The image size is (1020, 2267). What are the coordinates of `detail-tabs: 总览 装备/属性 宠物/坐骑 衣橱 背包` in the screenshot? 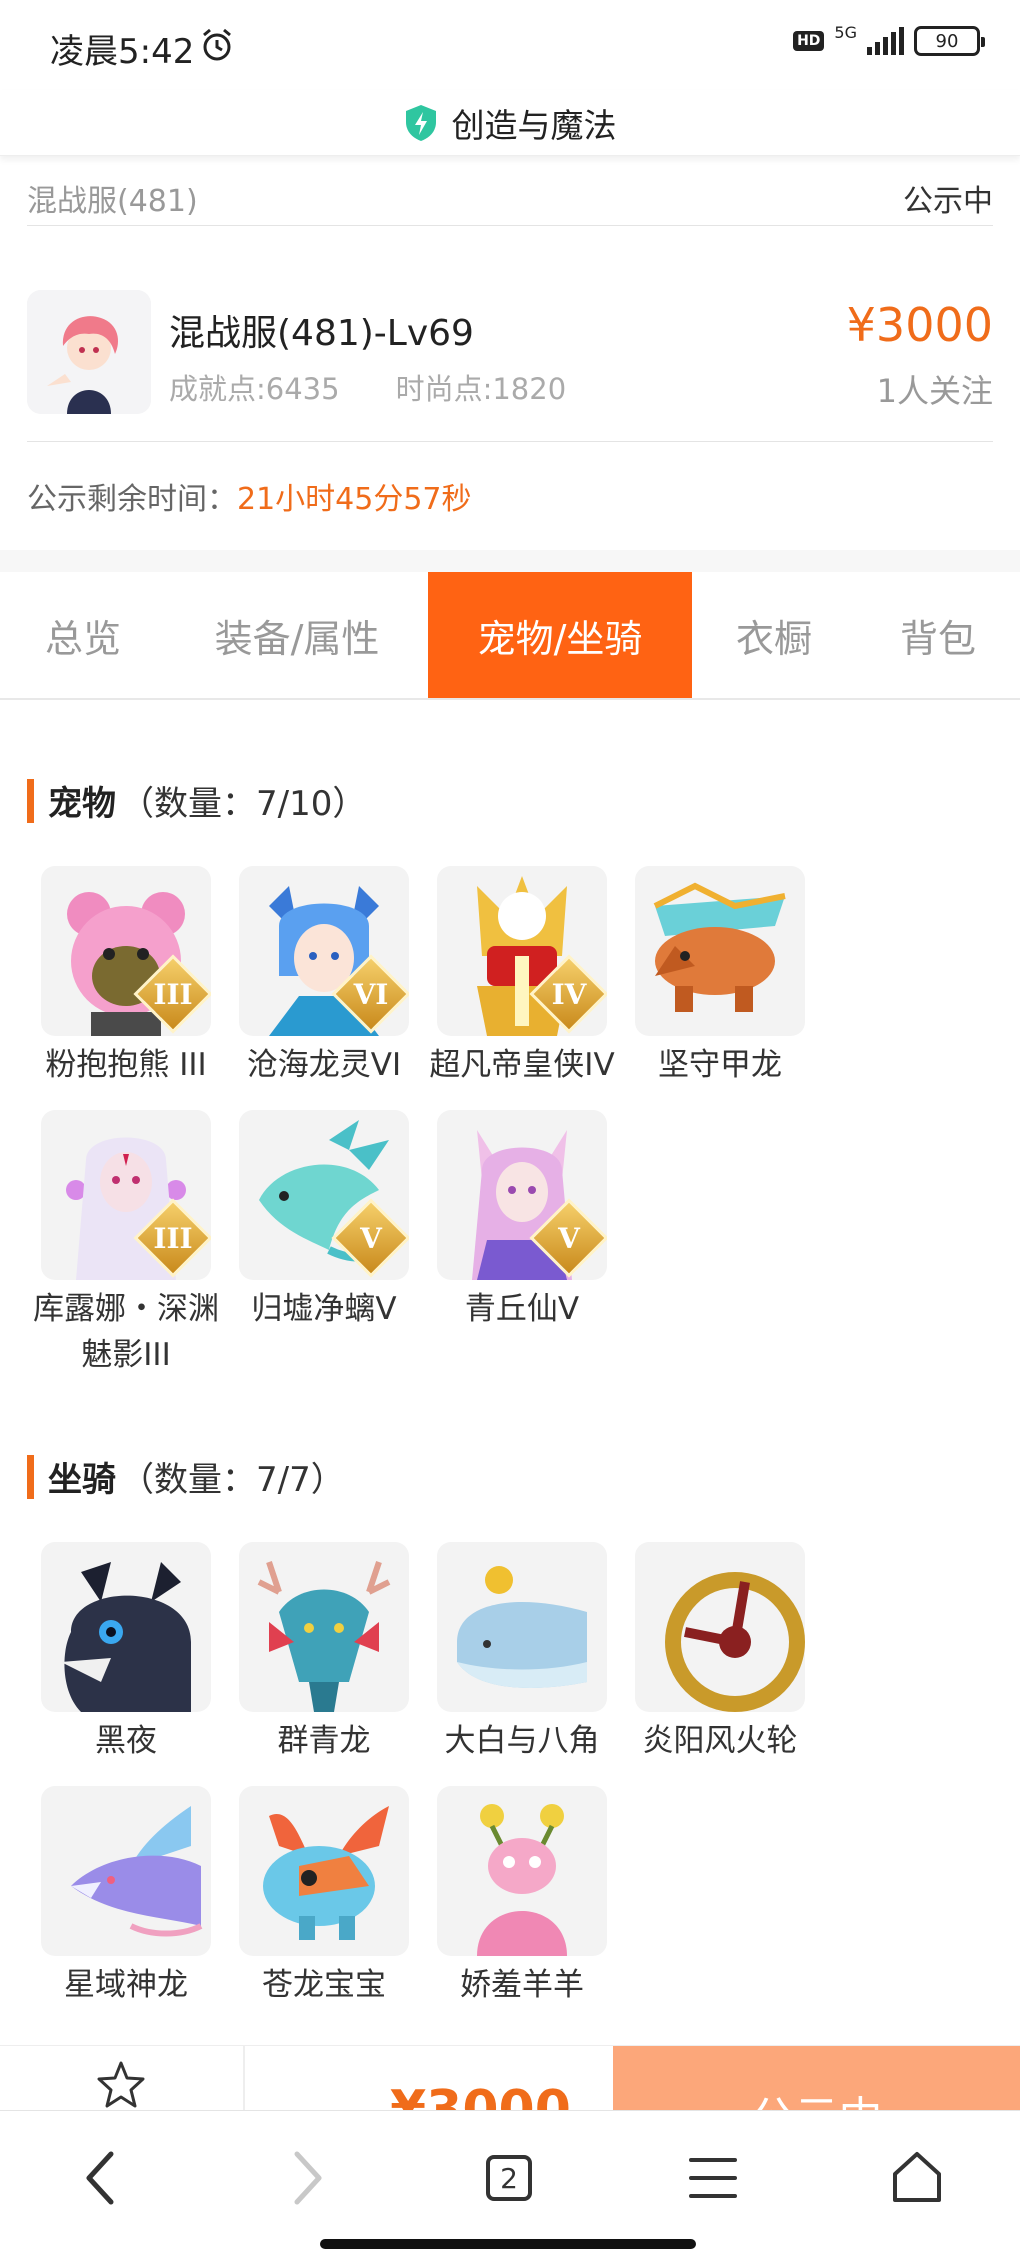 It's located at (510, 636).